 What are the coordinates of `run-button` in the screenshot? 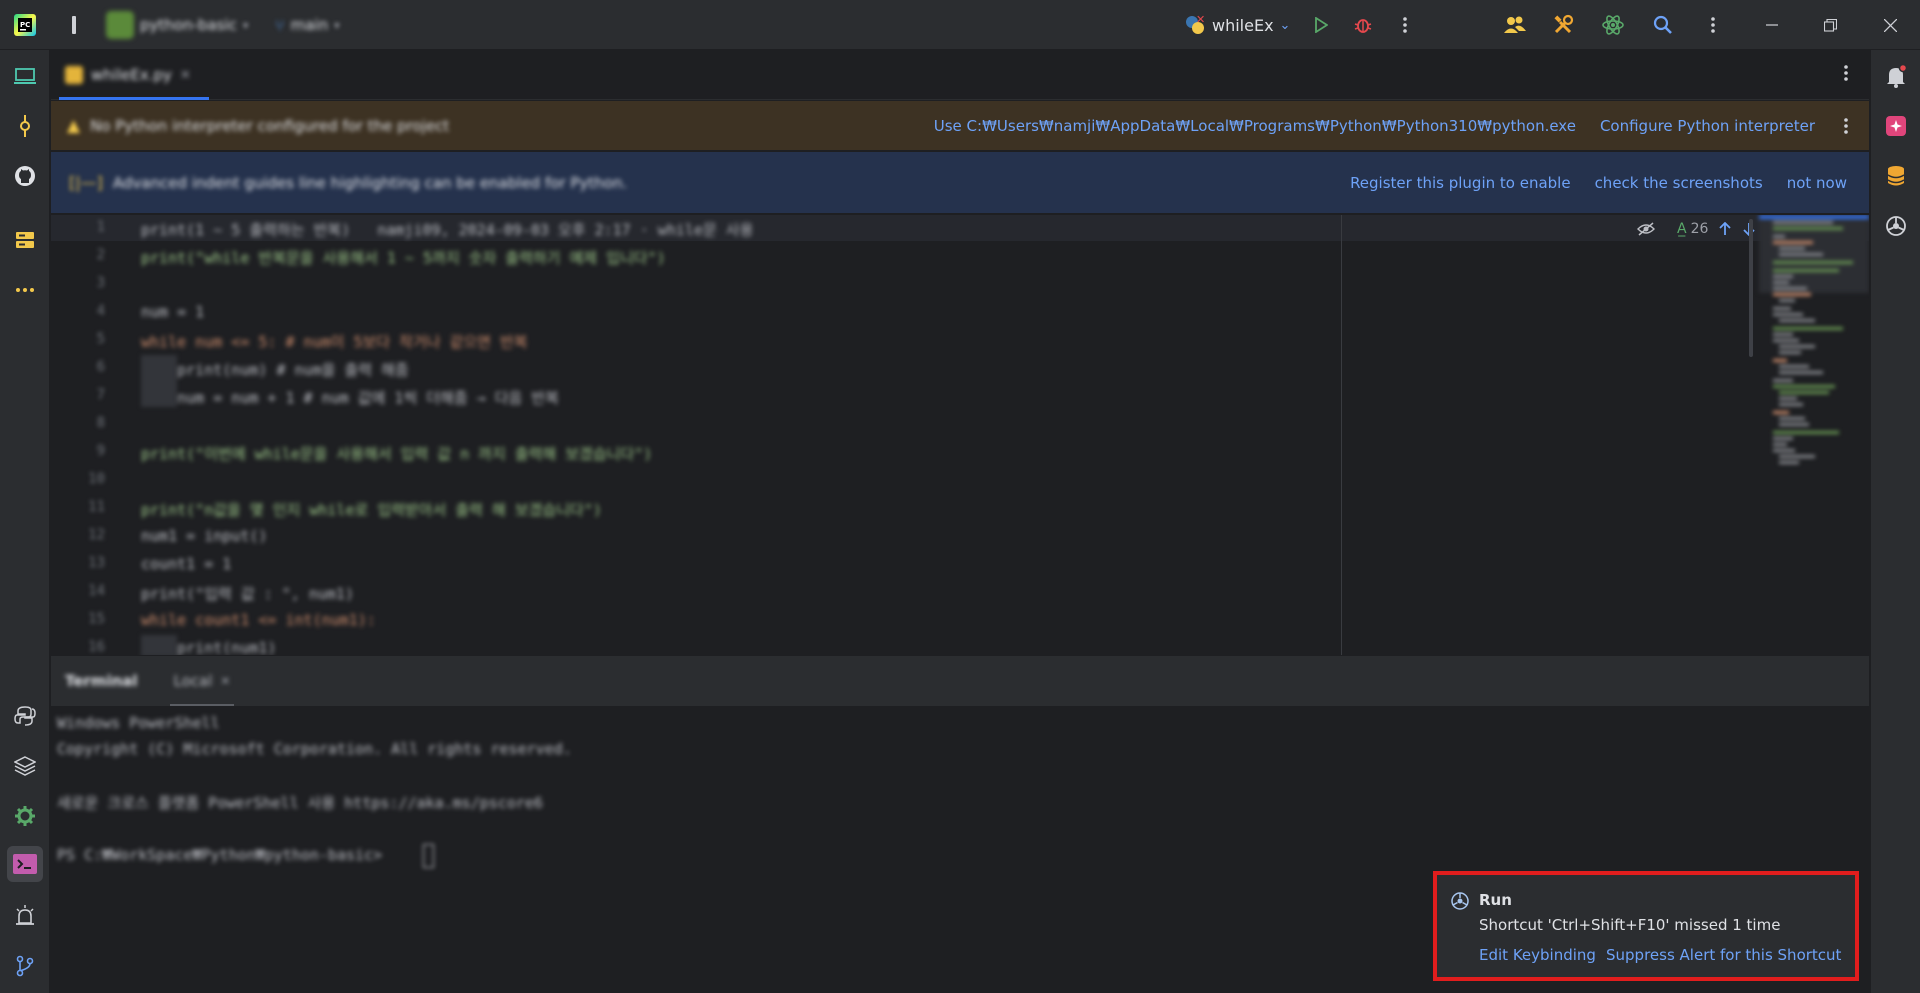 It's located at (1321, 25).